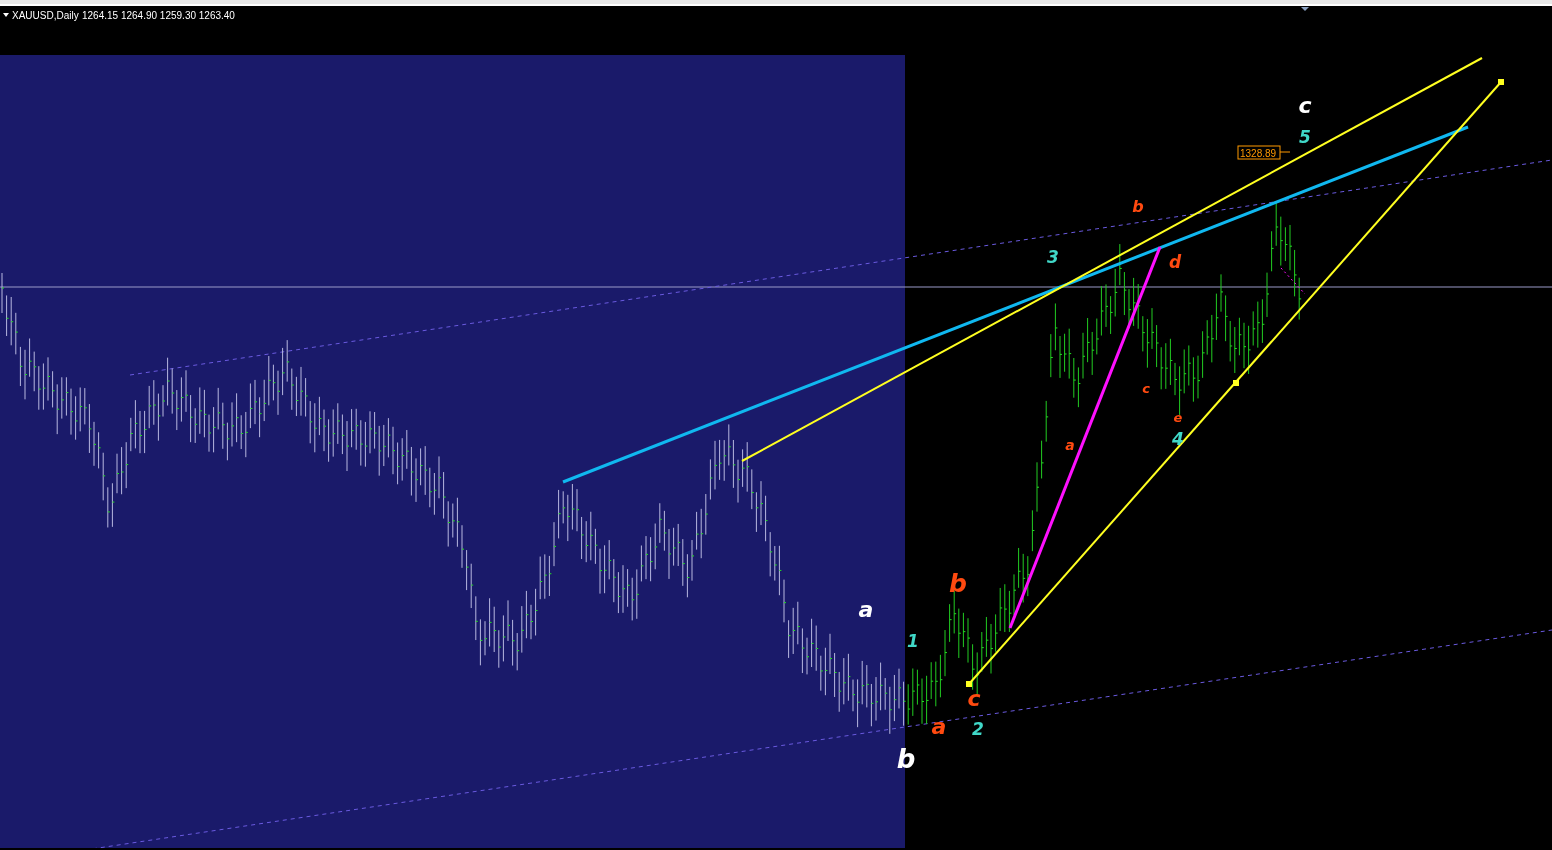 The image size is (1552, 850). Describe the element at coordinates (1305, 137) in the screenshot. I see `wave-label: 5` at that location.